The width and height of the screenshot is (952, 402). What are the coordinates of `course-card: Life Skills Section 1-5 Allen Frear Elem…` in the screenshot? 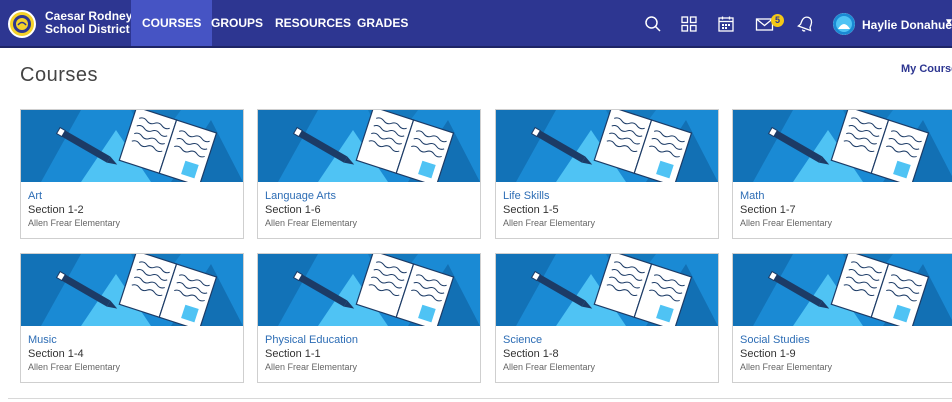 It's located at (607, 174).